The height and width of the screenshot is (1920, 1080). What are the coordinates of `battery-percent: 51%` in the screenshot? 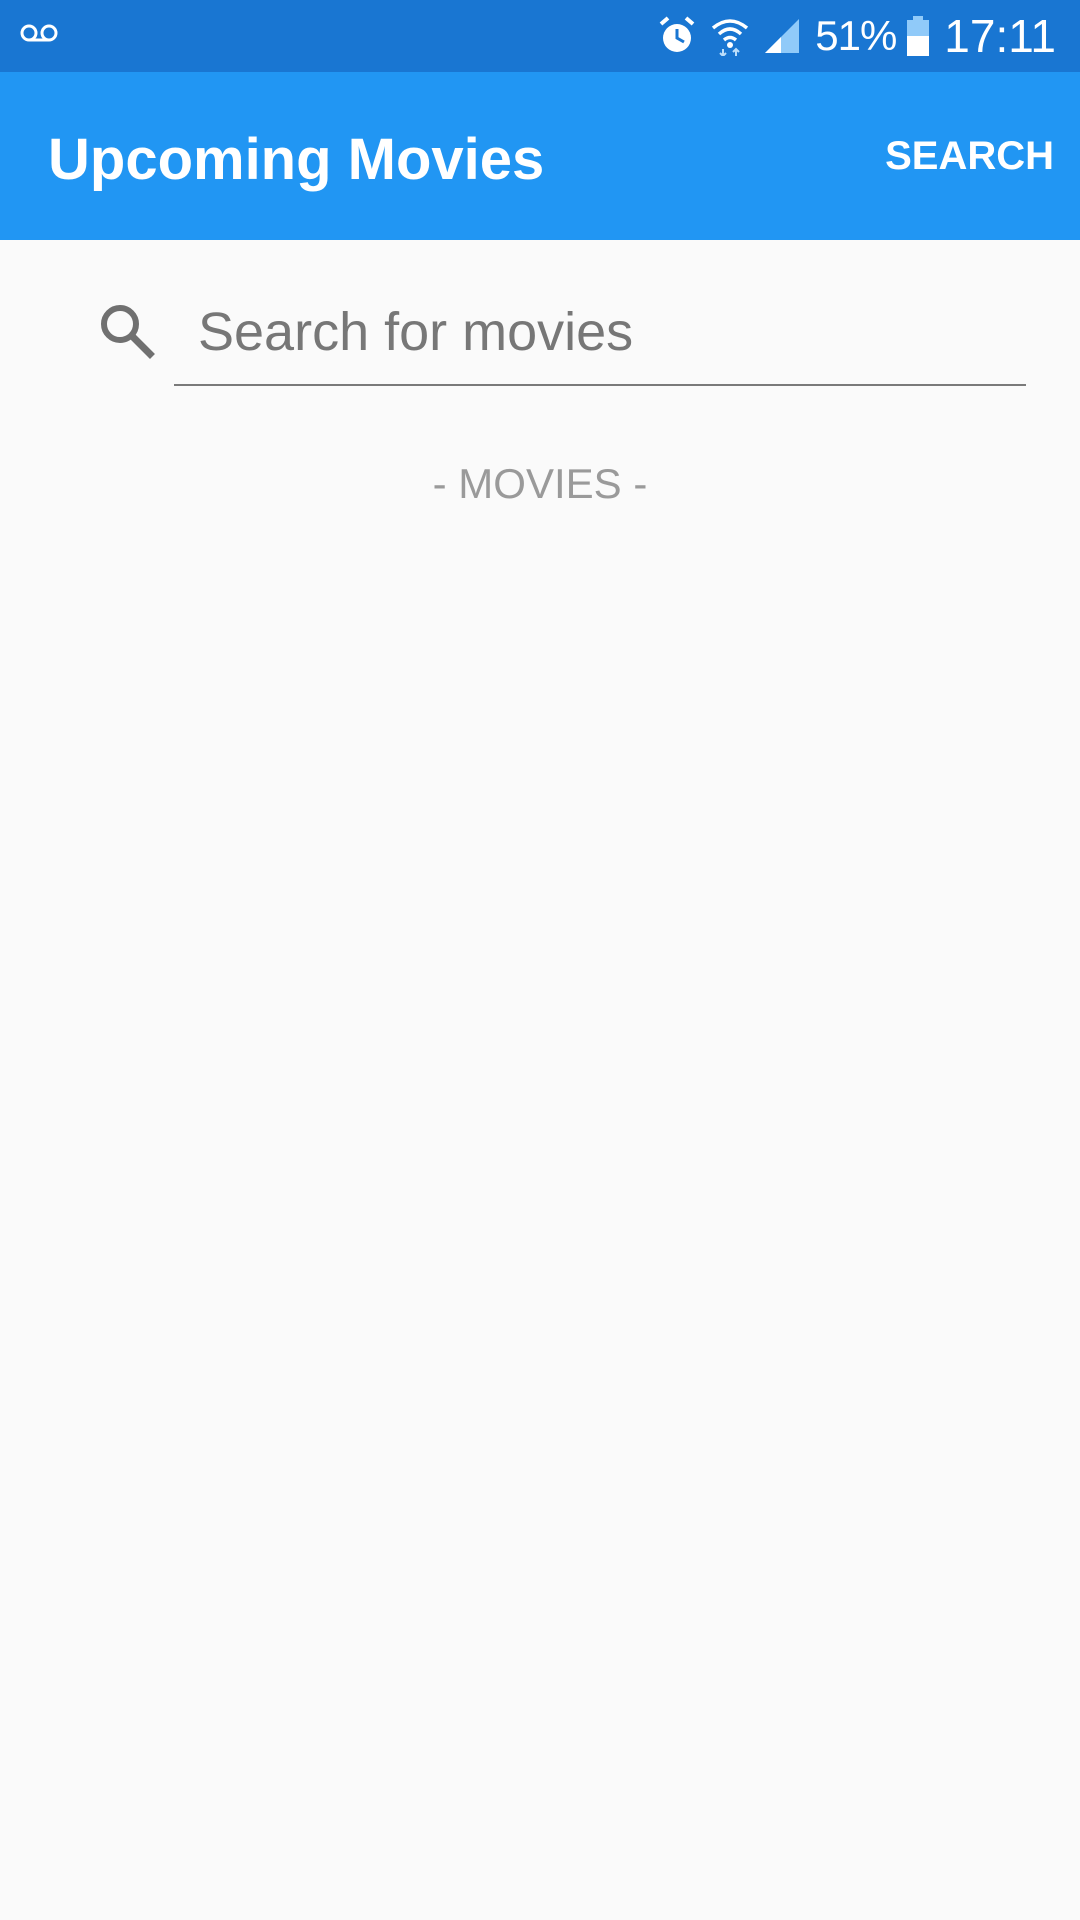 It's located at (856, 35).